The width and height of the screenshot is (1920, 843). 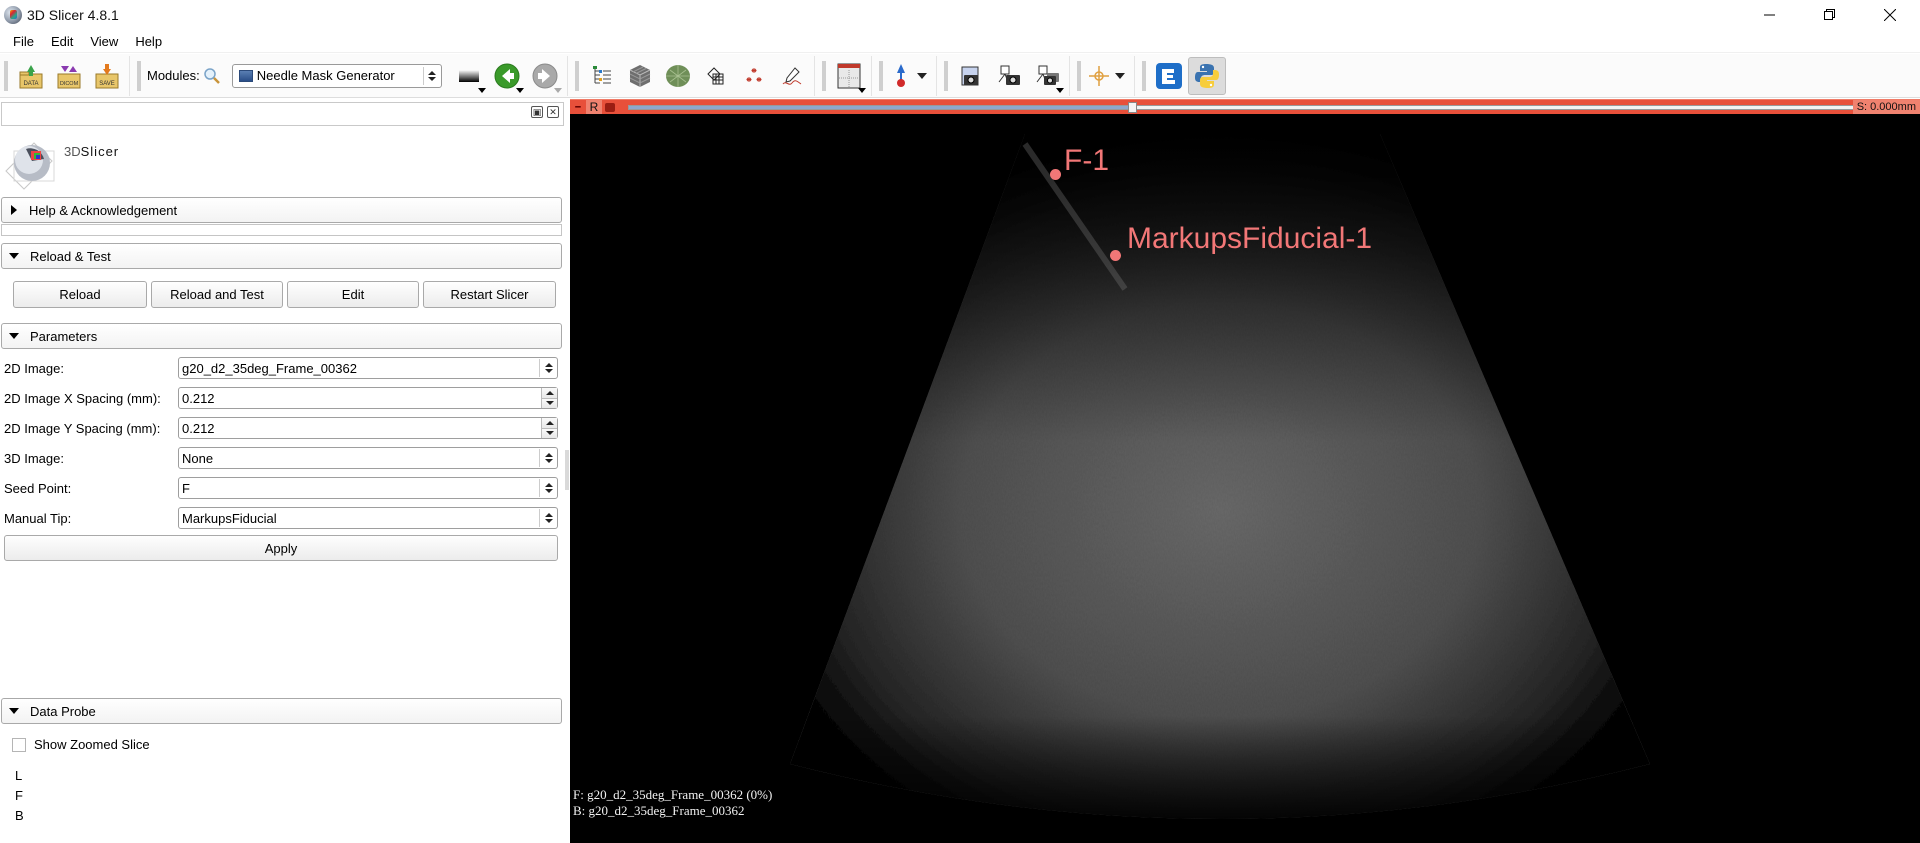 I want to click on back-button, so click(x=507, y=76).